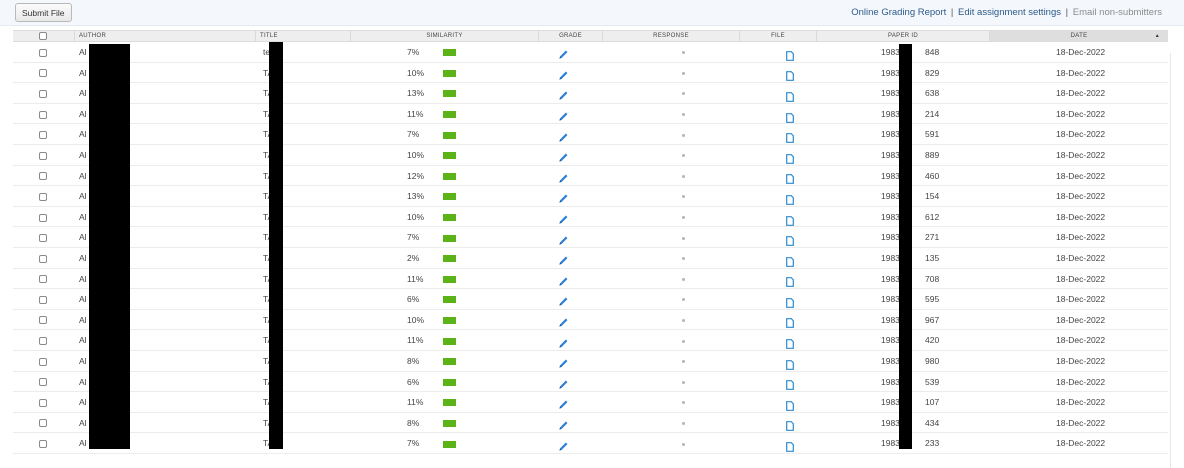 This screenshot has width=1184, height=468. I want to click on similarity-cell: 8%, so click(413, 361).